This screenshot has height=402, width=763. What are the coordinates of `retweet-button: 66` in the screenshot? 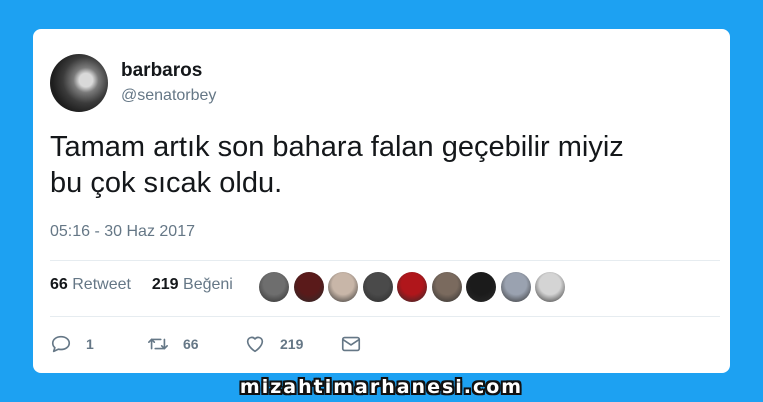 It's located at (173, 344).